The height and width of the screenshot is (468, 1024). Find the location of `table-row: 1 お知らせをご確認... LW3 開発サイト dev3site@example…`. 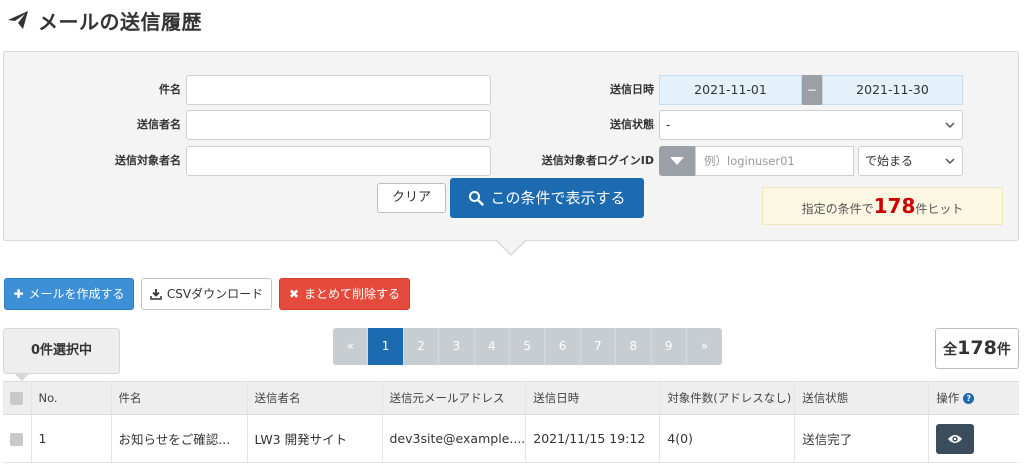

table-row: 1 お知らせをご確認... LW3 開発サイト dev3site@example… is located at coordinates (511, 438).